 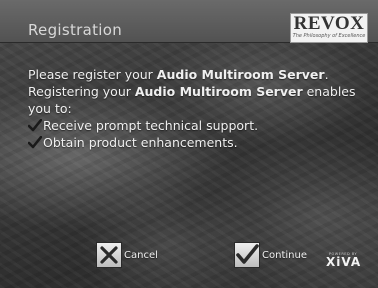 What do you see at coordinates (109, 255) in the screenshot?
I see `x-icon` at bounding box center [109, 255].